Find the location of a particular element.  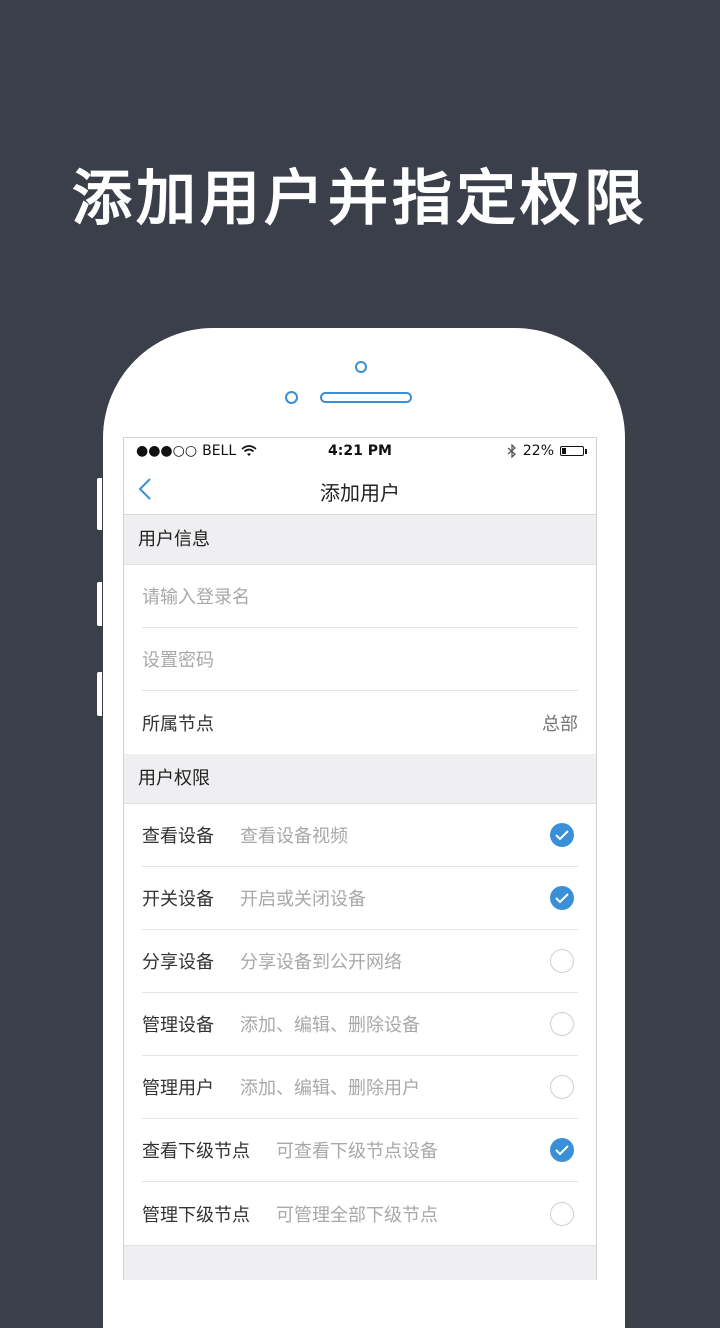

permission-row: 查看设备 查看设备视频 is located at coordinates (360, 835).